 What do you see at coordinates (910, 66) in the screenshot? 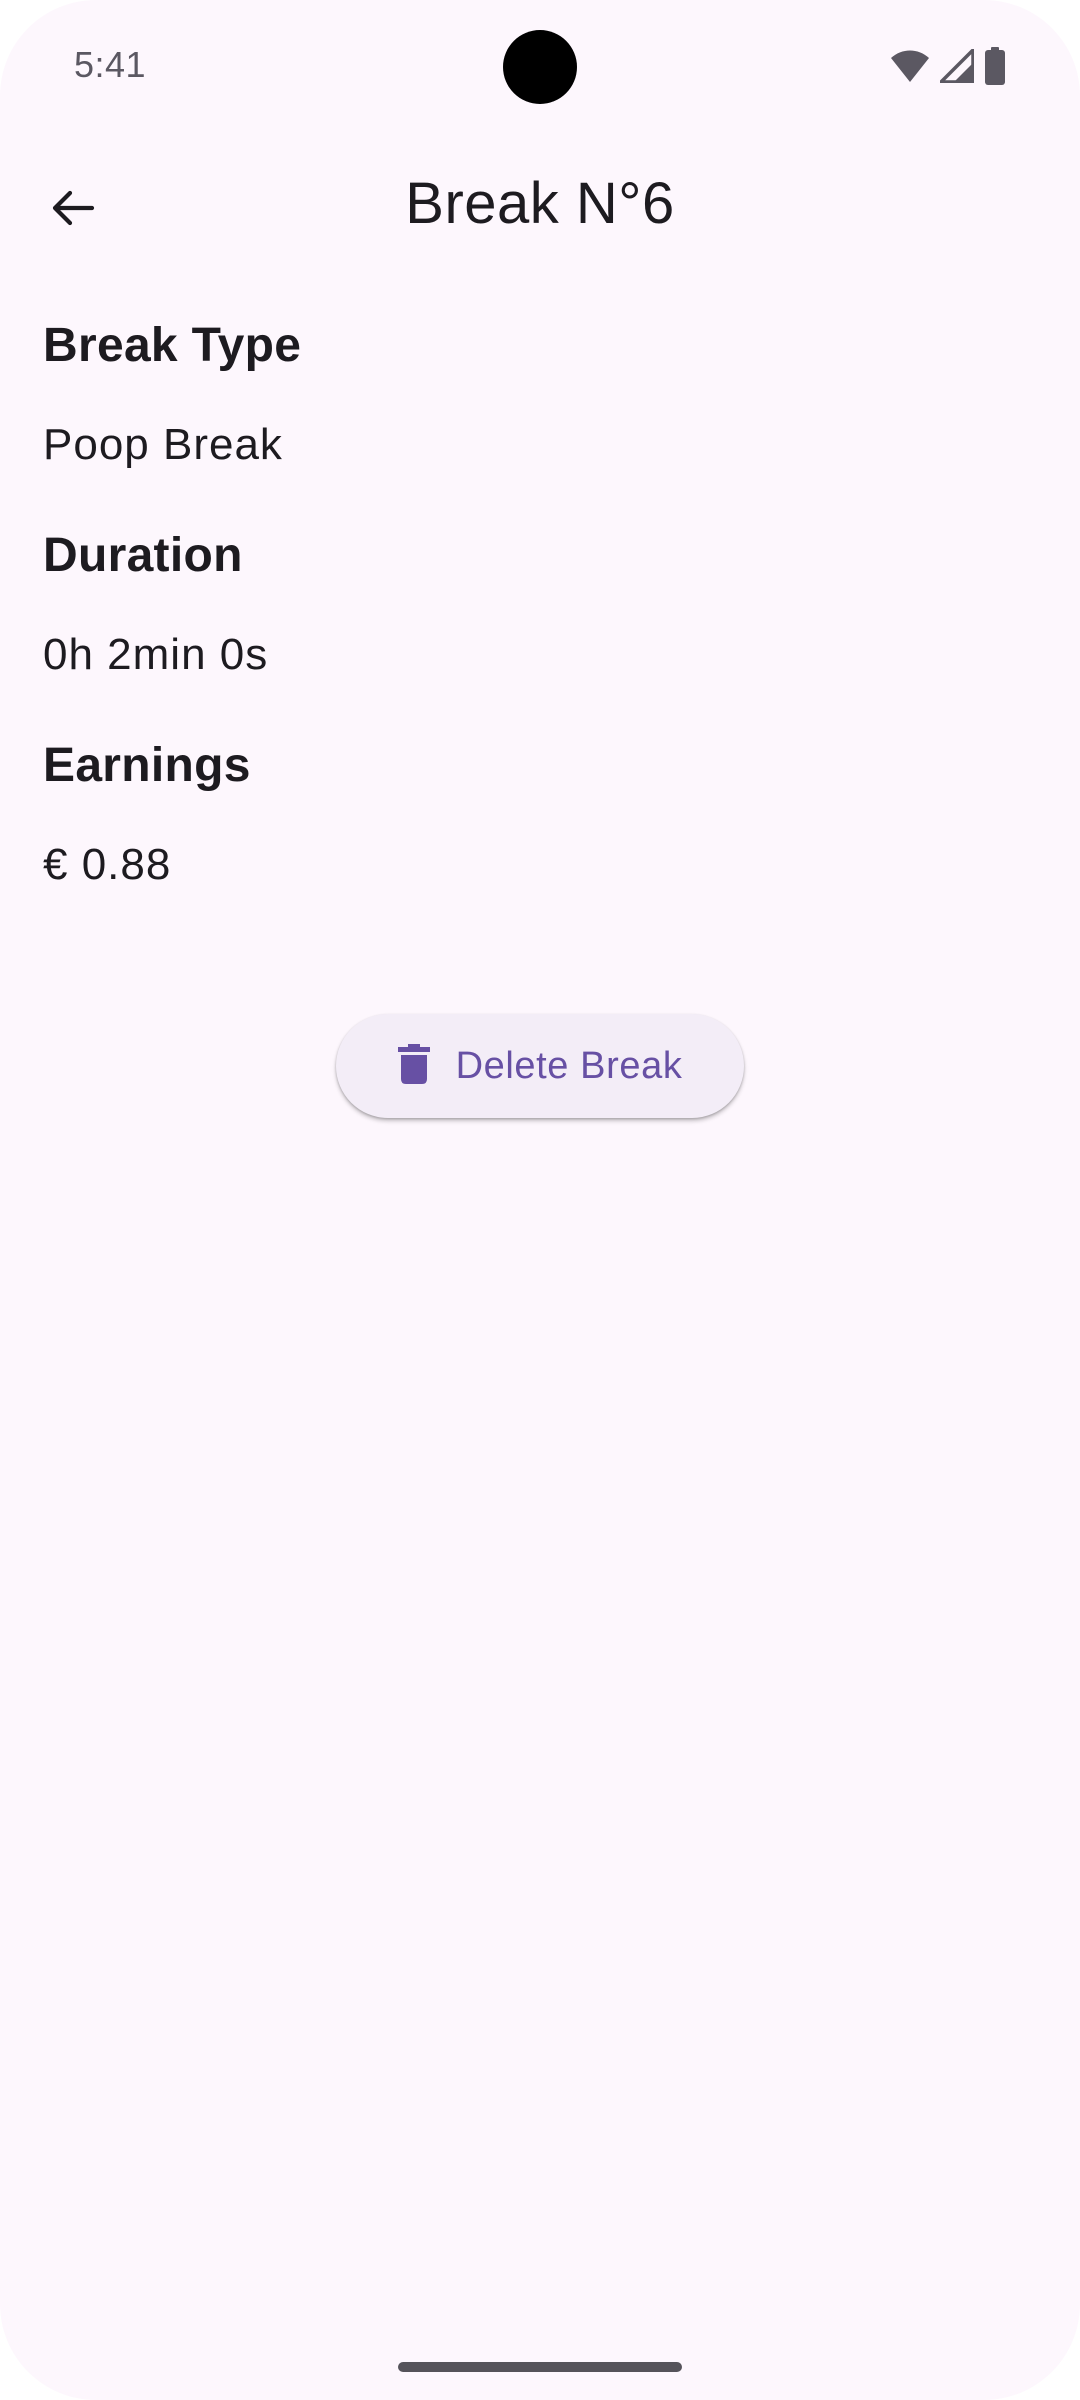
I see `wifi-icon` at bounding box center [910, 66].